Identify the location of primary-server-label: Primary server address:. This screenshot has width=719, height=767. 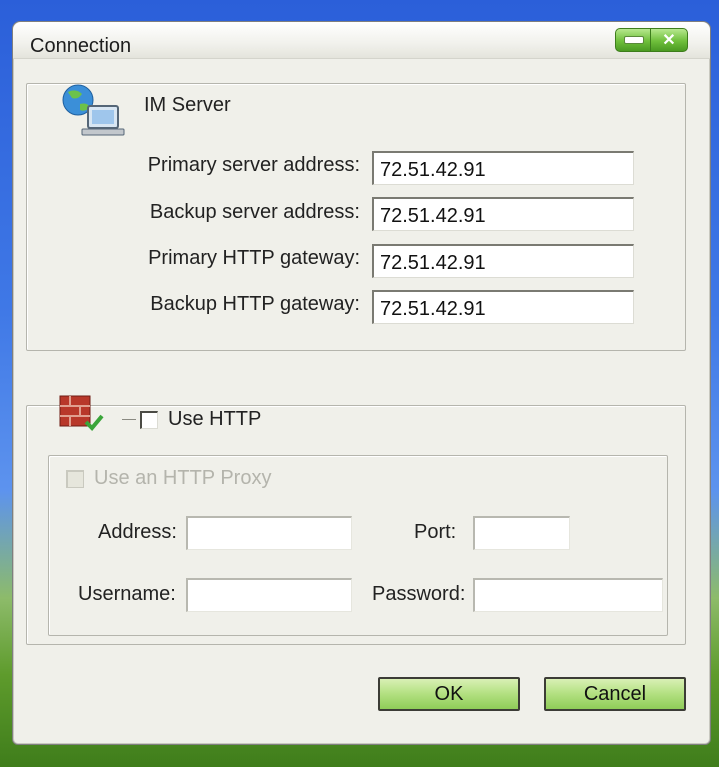
(253, 165).